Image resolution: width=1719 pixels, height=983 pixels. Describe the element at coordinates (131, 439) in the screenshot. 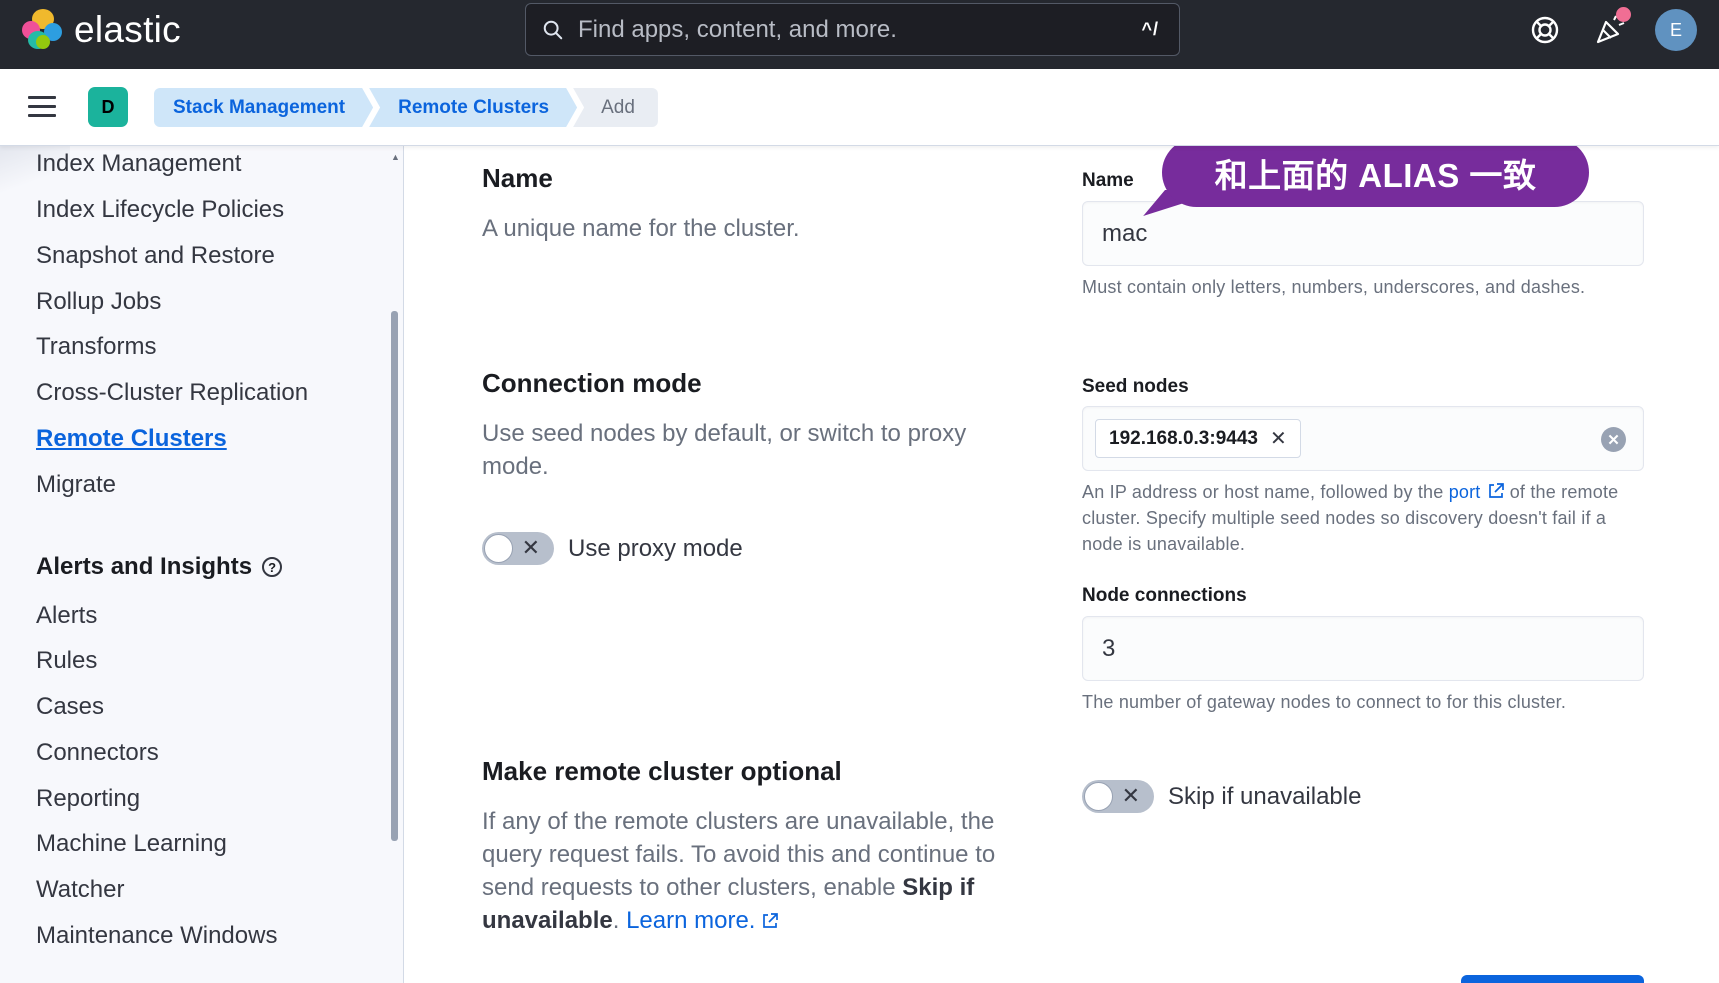

I see `sidebar-item-remote-clusters: Remote Clusters` at that location.